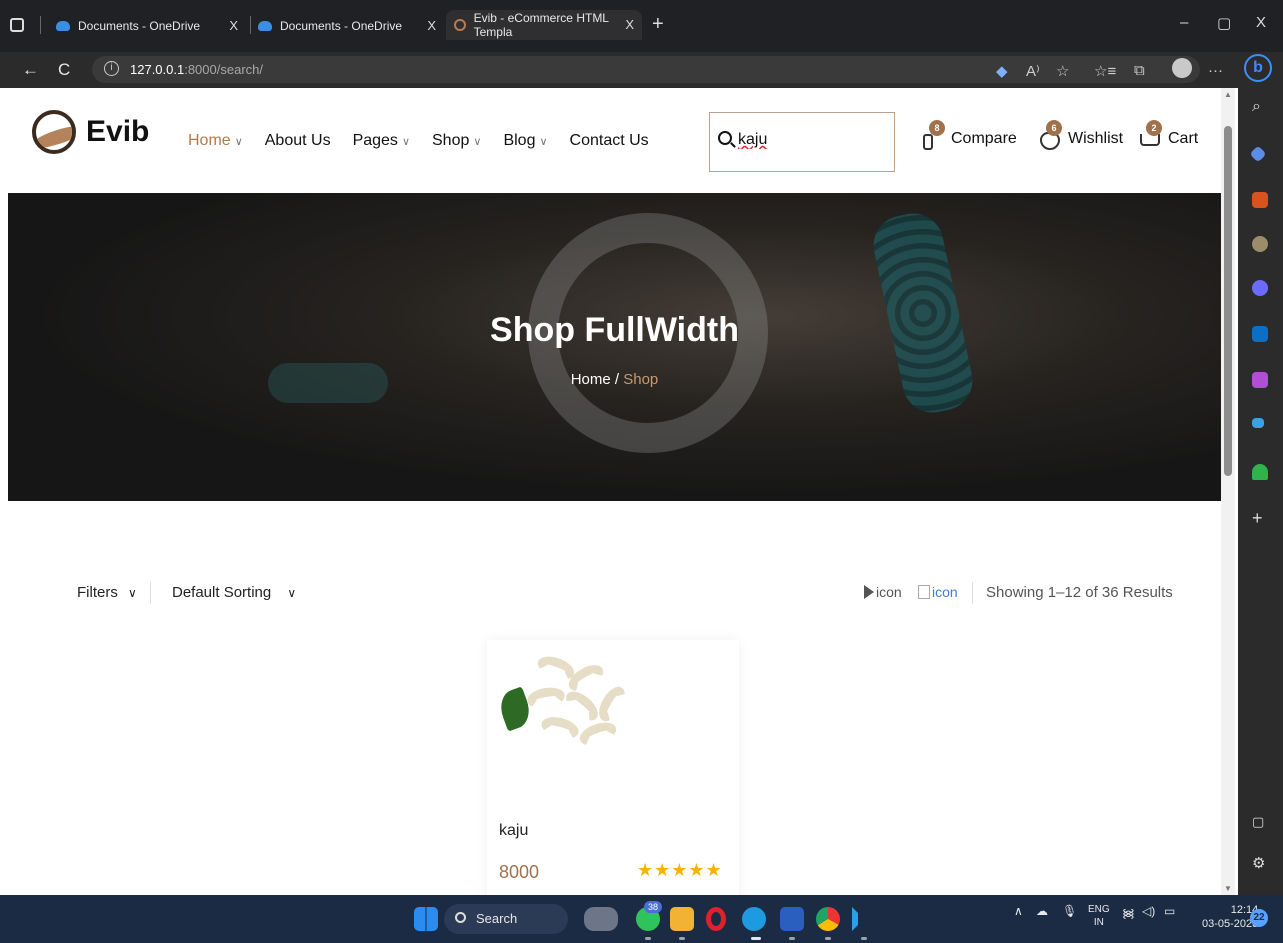 Image resolution: width=1283 pixels, height=943 pixels. Describe the element at coordinates (680, 870) in the screenshot. I see `product-rating-stars: ★★★★★` at that location.